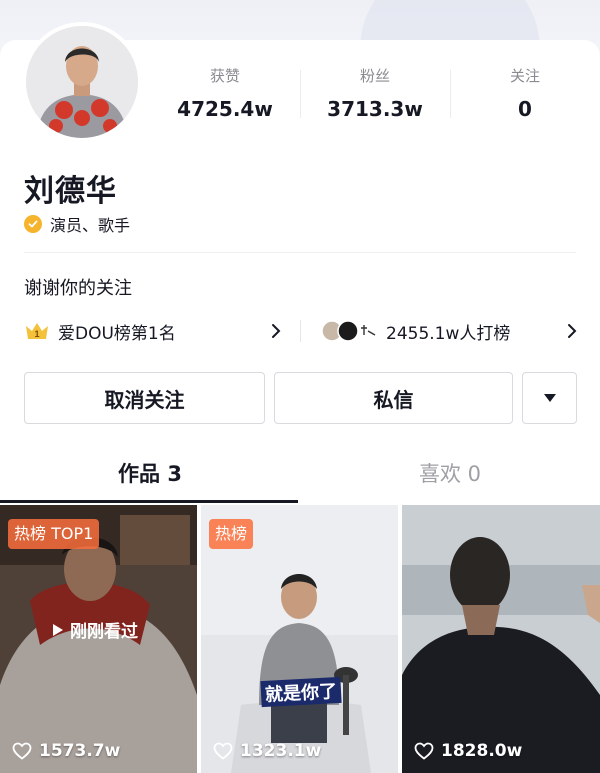 The width and height of the screenshot is (600, 773). Describe the element at coordinates (300, 252) in the screenshot. I see `divider` at that location.